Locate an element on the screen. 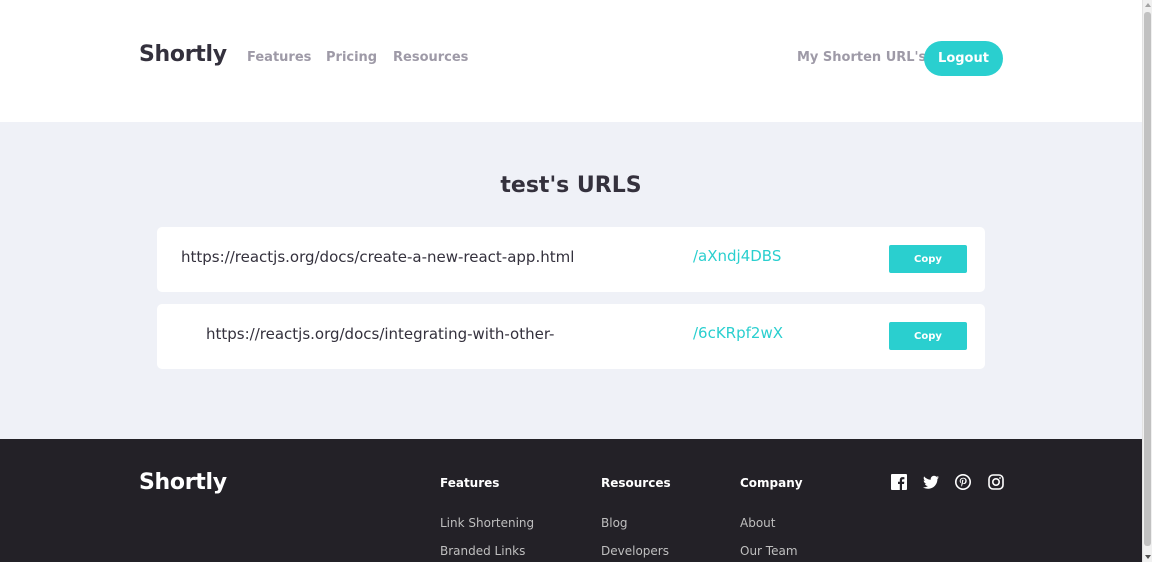 Image resolution: width=1152 pixels, height=562 pixels. scroll-down-arrow-icon is located at coordinates (1148, 557).